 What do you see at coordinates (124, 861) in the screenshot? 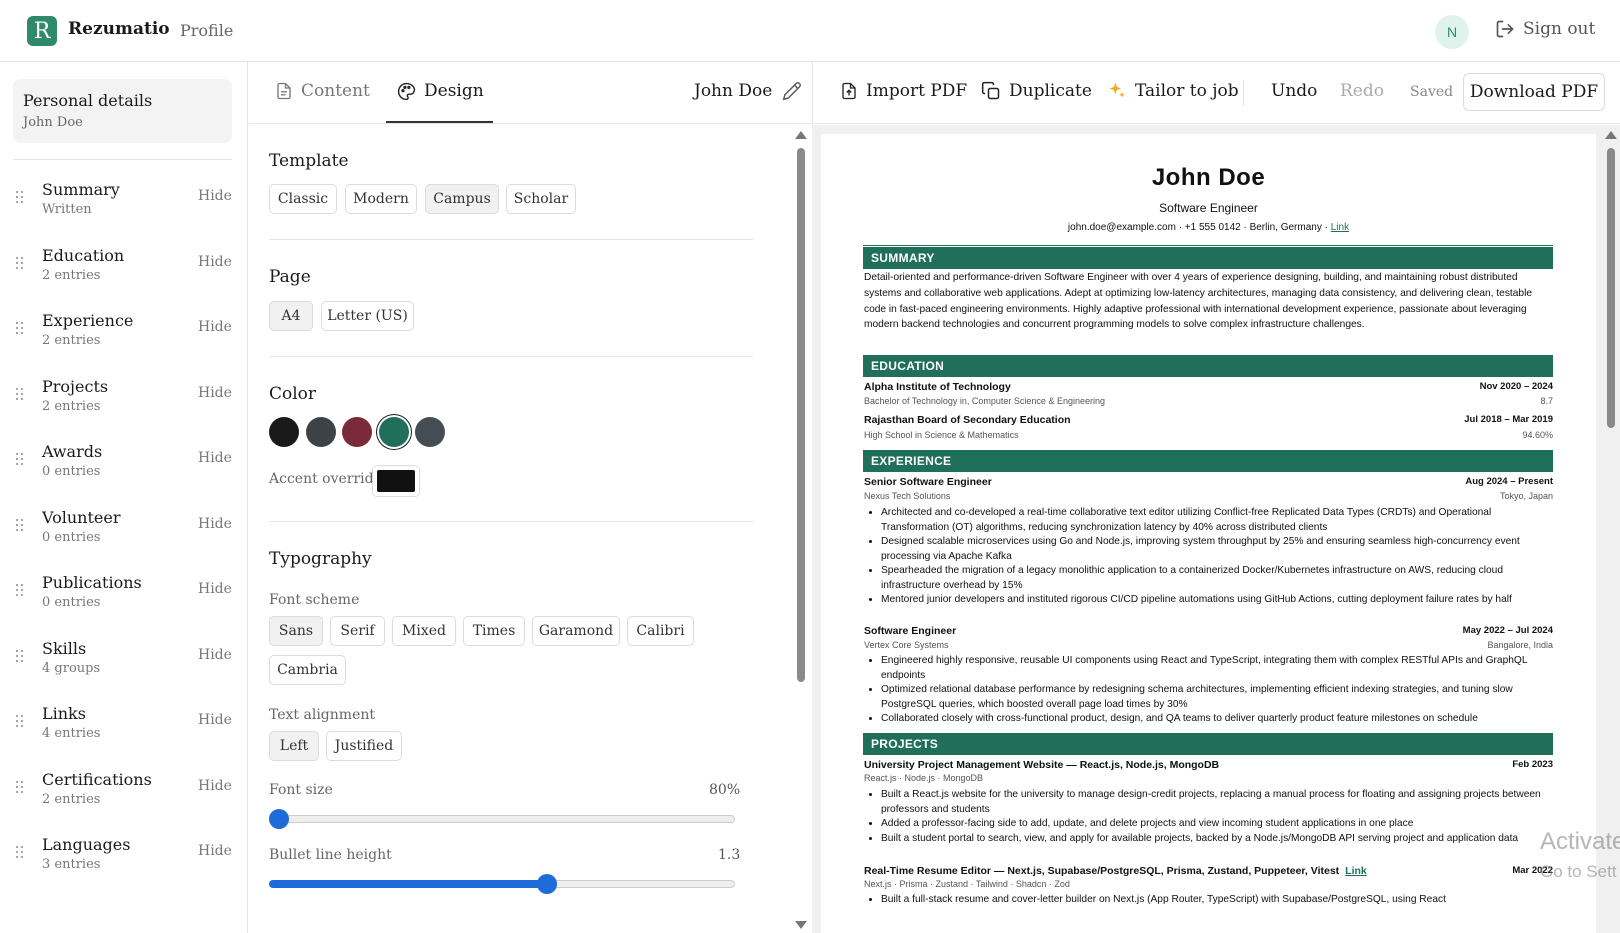
I see `sidebar-item-languages: Languages 3 entries Hide` at bounding box center [124, 861].